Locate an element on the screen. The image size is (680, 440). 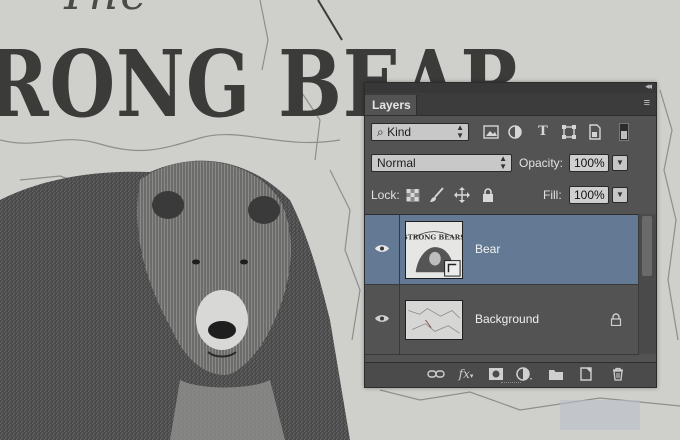
layer-row-background: Background is located at coordinates (502, 320).